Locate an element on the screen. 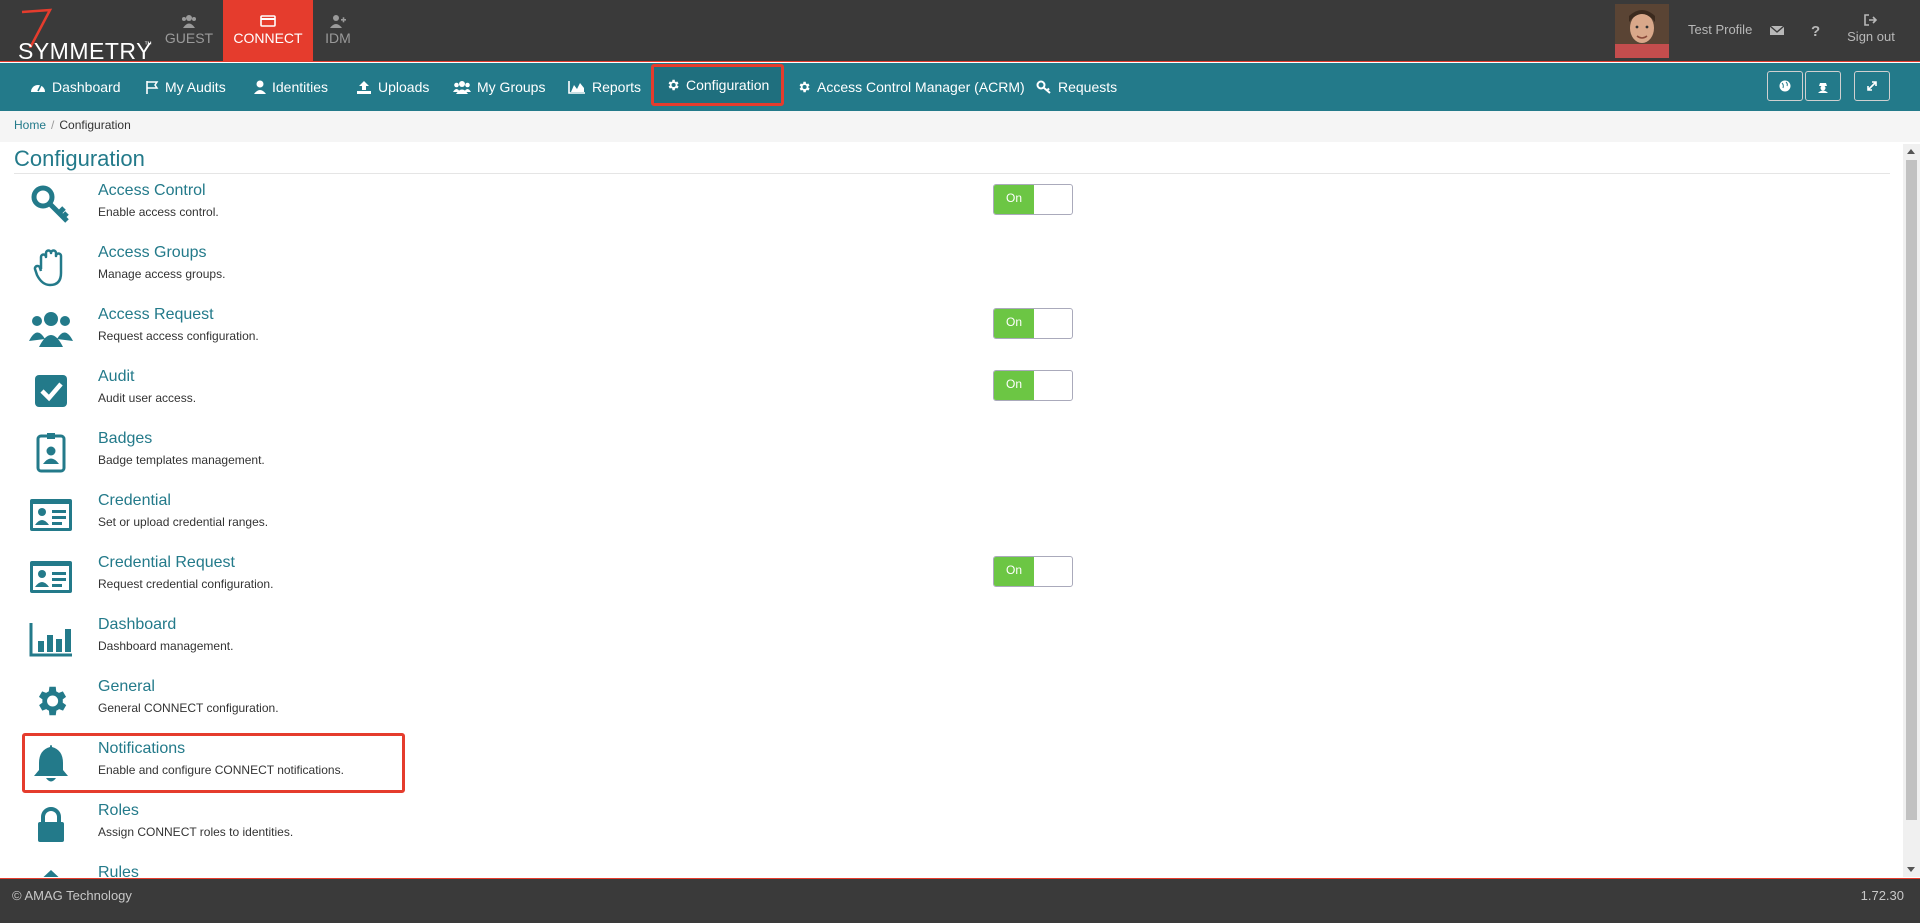 The image size is (1920, 923). nav-label: My Groups is located at coordinates (511, 87).